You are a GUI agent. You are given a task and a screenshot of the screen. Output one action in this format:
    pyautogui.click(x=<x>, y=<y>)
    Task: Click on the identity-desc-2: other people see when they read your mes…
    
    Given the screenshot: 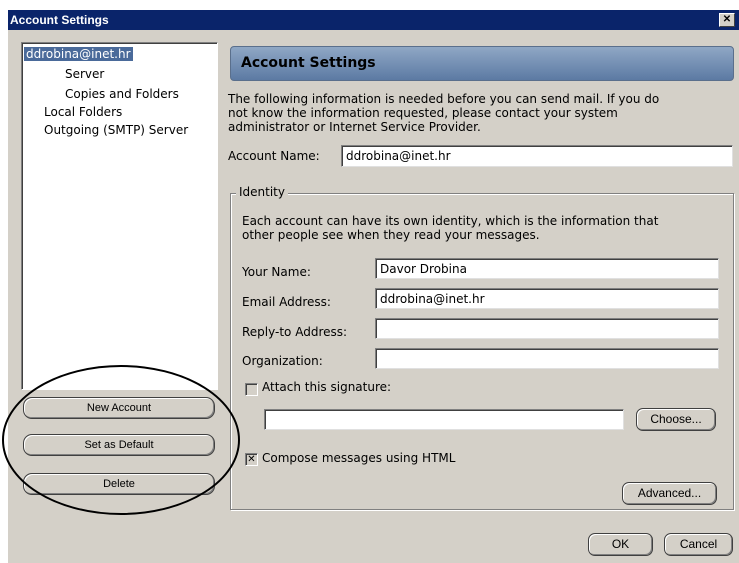 What is the action you would take?
    pyautogui.click(x=391, y=235)
    